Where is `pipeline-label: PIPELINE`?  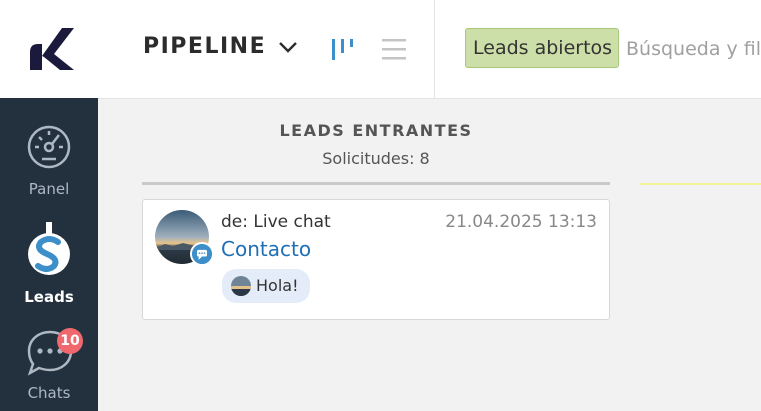
pipeline-label: PIPELINE is located at coordinates (205, 46).